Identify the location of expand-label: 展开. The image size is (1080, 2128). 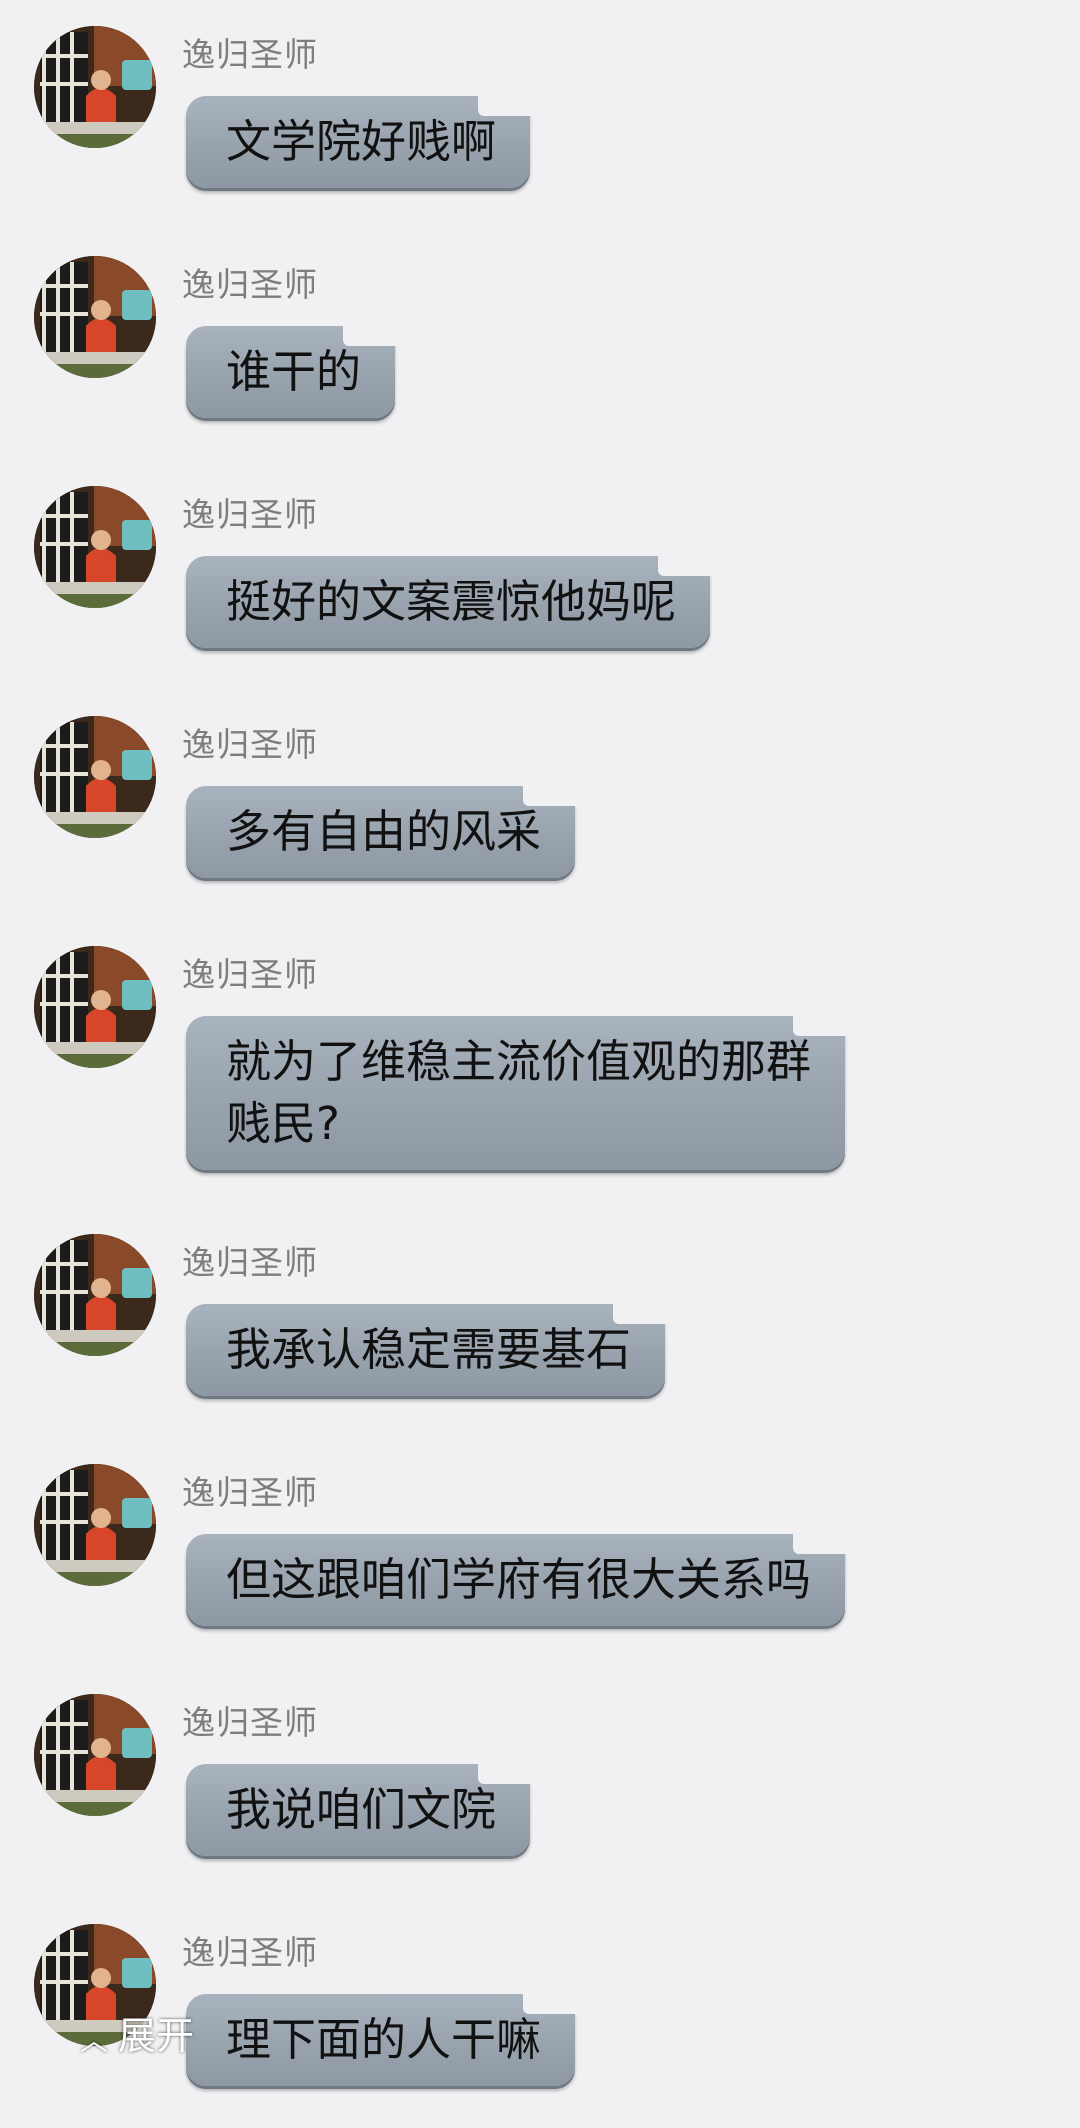
(156, 2036).